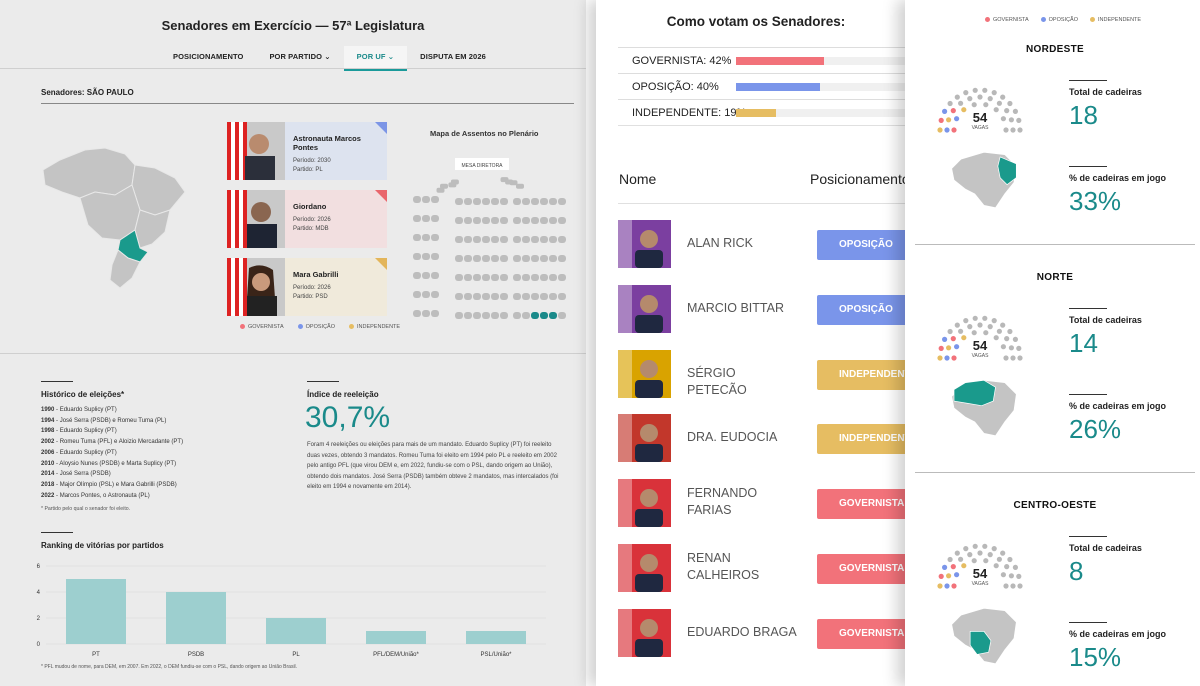 The width and height of the screenshot is (1200, 686). What do you see at coordinates (112, 474) in the screenshot?
I see `history-item: 2014 - José Serra (PSDB)` at bounding box center [112, 474].